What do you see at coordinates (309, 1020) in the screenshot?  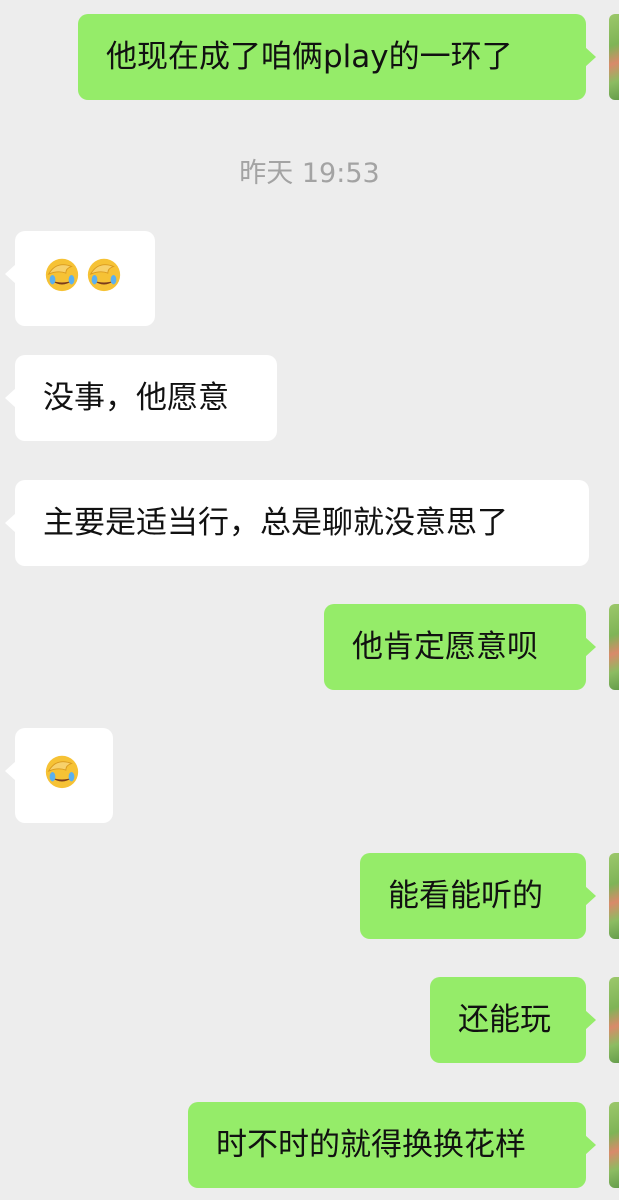 I see `message-row-outgoing: 还能玩` at bounding box center [309, 1020].